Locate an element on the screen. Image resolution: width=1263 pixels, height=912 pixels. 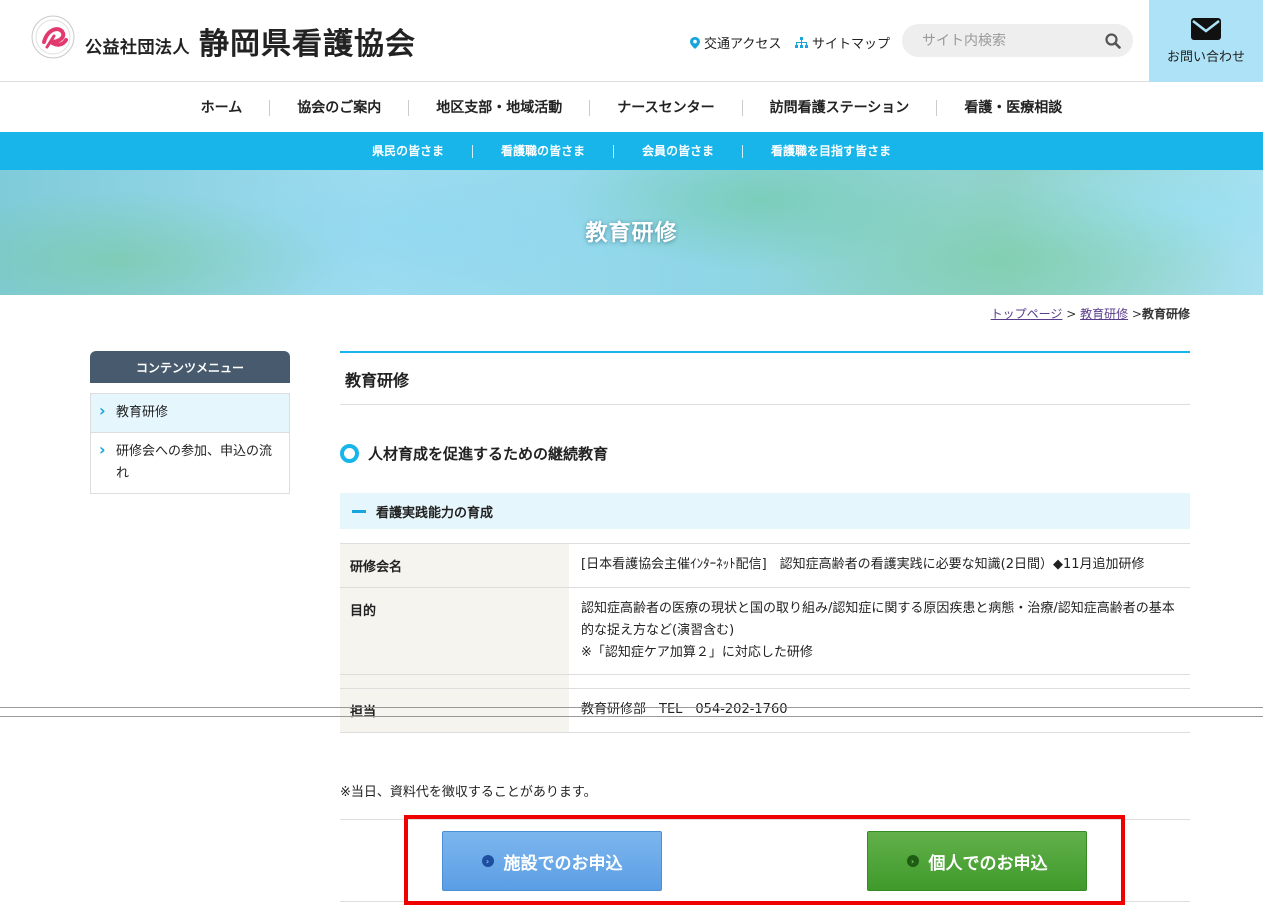
table-row-spacer is located at coordinates (765, 681).